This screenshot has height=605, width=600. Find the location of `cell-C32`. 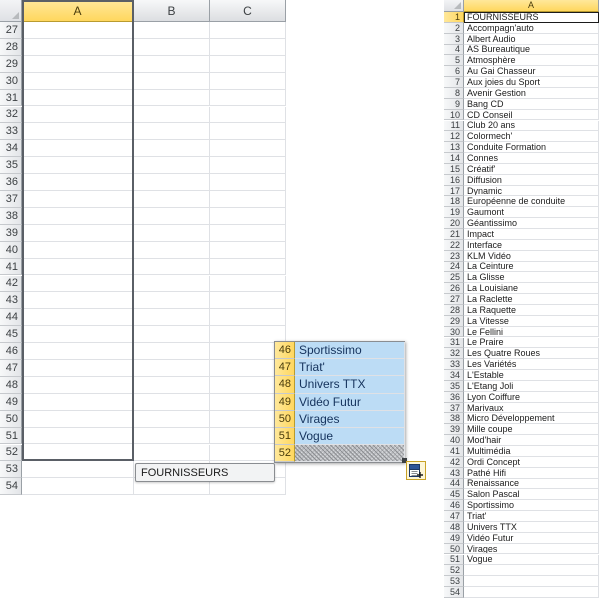

cell-C32 is located at coordinates (248, 115).